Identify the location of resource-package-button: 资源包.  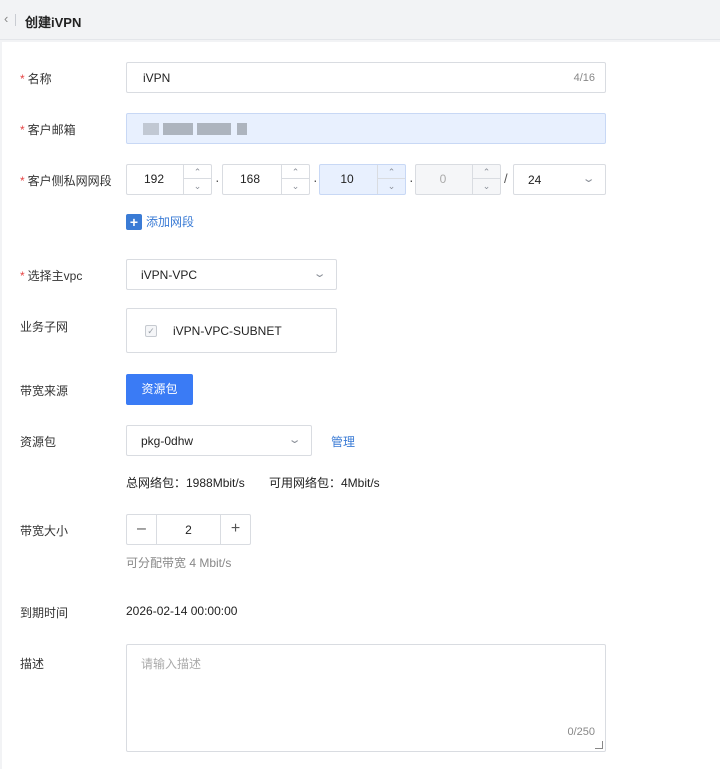
(159, 389).